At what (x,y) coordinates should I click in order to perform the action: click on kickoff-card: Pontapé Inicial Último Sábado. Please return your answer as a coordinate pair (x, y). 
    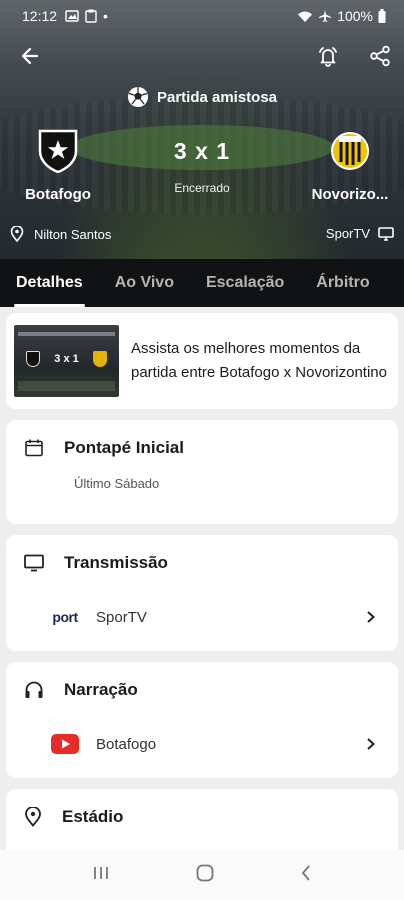
    Looking at the image, I should click on (202, 472).